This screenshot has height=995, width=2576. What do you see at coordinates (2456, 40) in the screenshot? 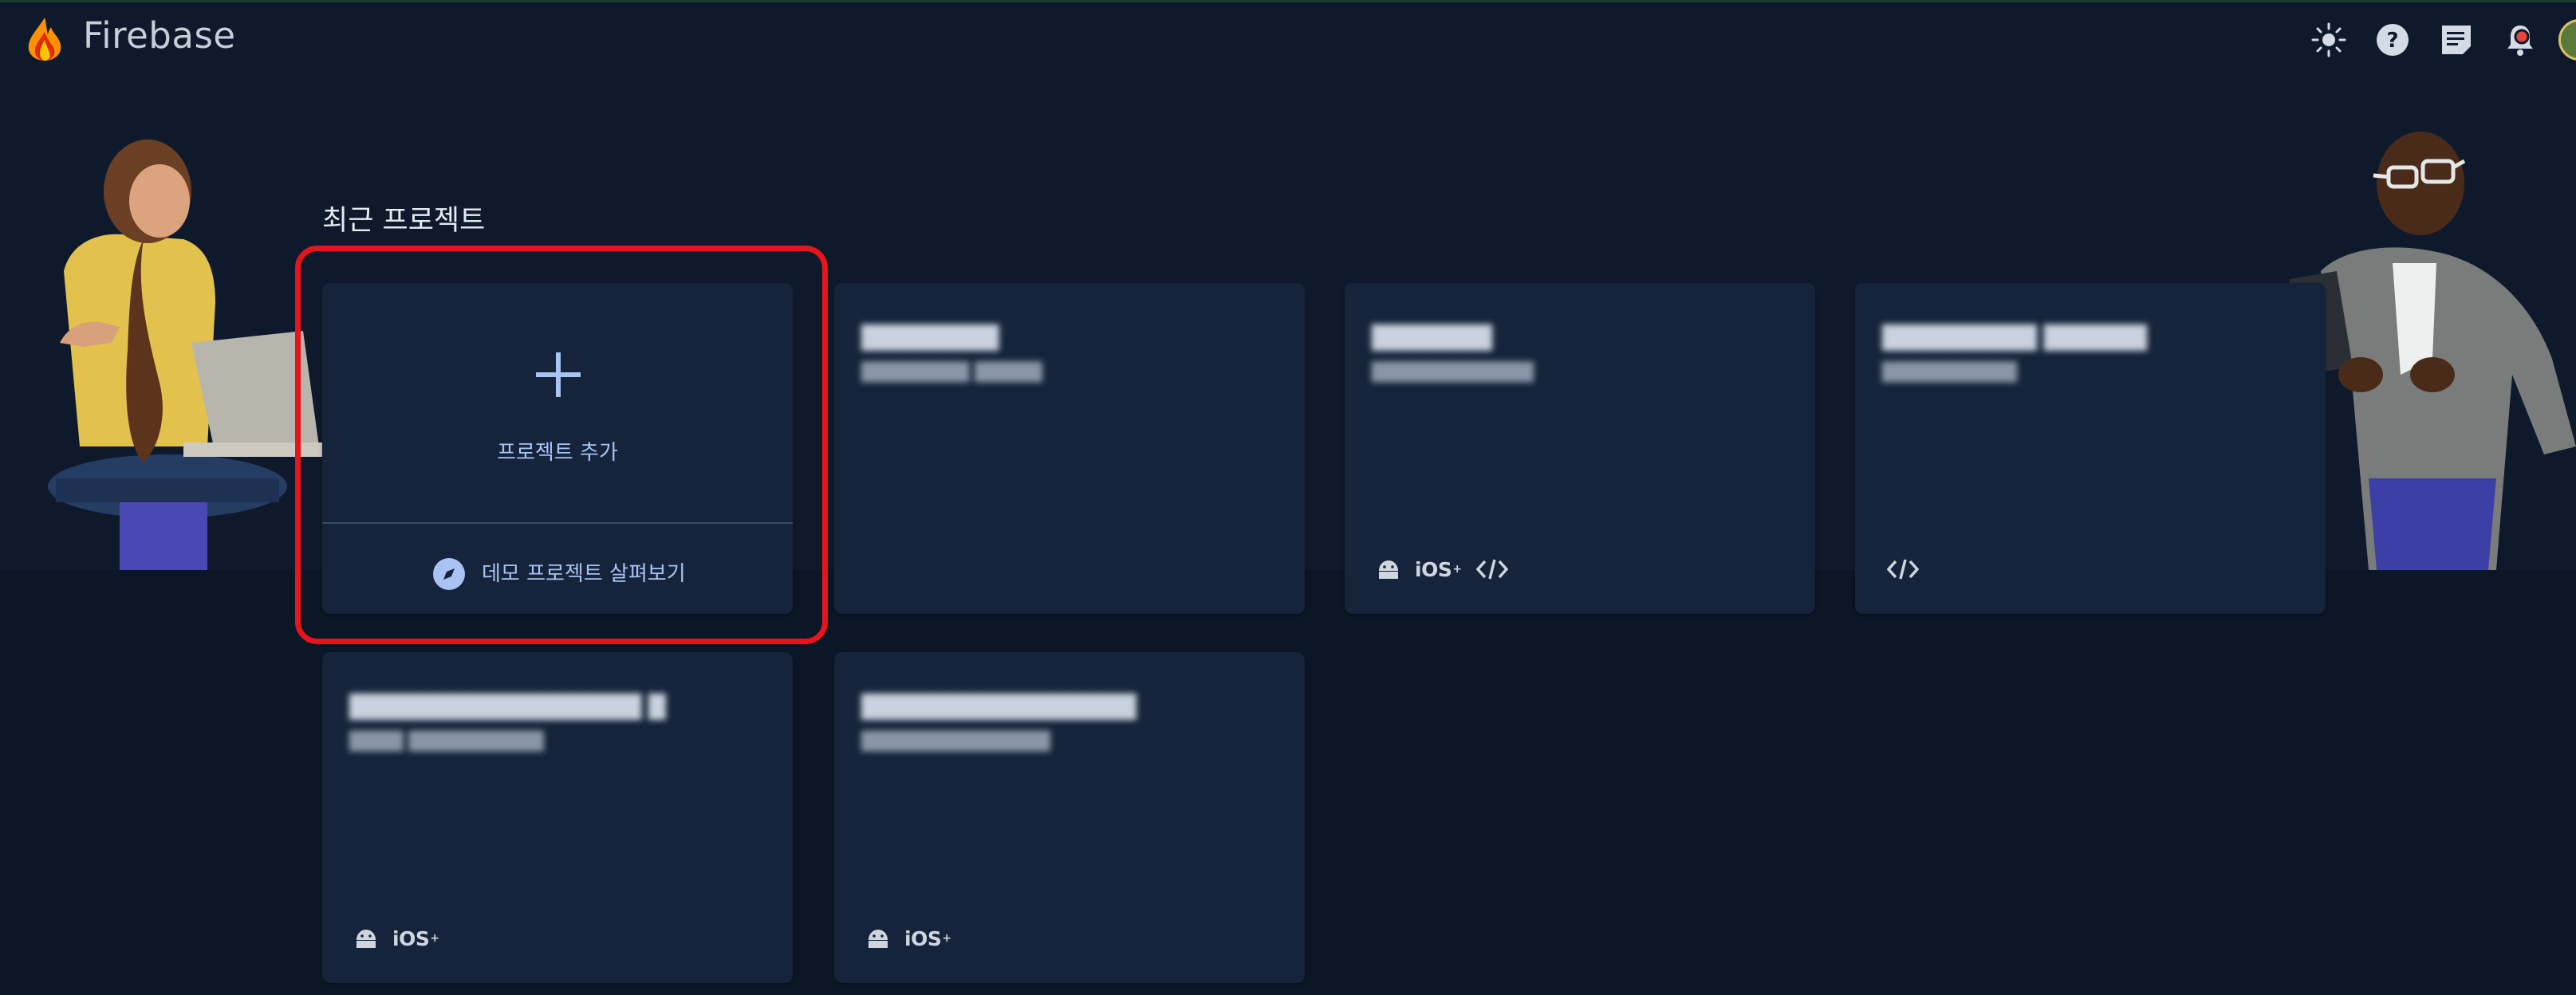
I see `feedback-icon` at bounding box center [2456, 40].